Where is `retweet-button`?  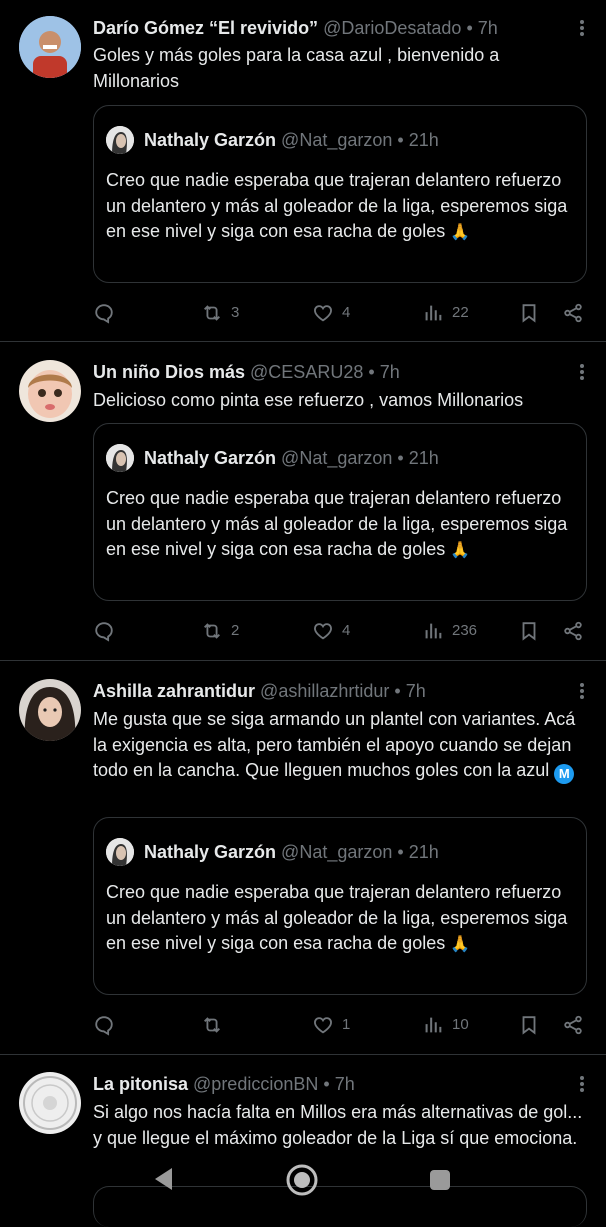
retweet-button is located at coordinates (216, 1025).